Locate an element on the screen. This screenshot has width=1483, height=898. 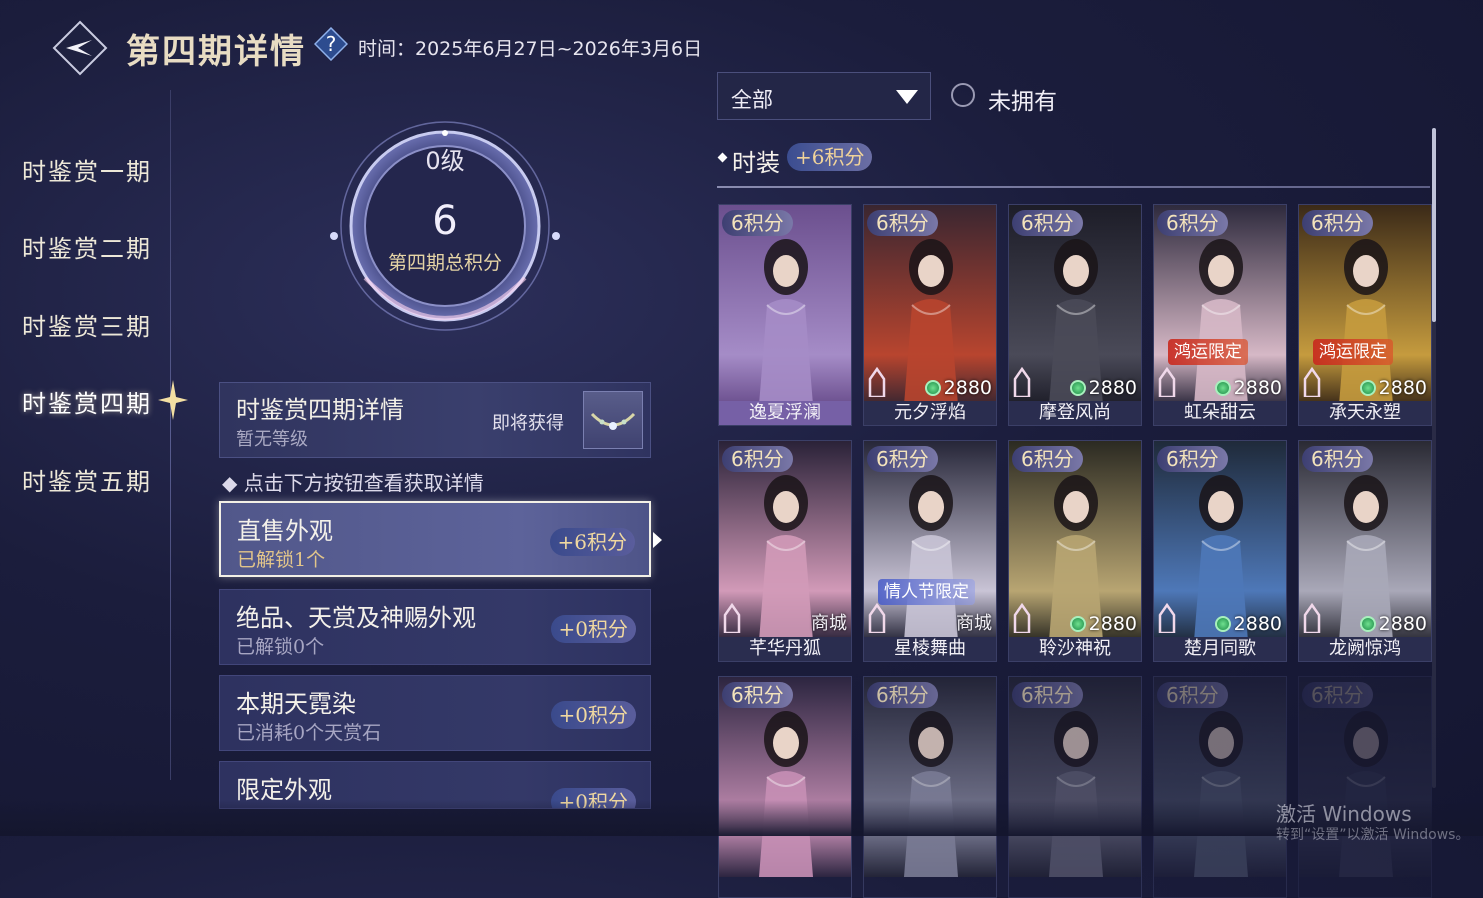
source-premium-appearance: 绝品、天赏及神赐外观 已解锁0个 +0积分 is located at coordinates (435, 627).